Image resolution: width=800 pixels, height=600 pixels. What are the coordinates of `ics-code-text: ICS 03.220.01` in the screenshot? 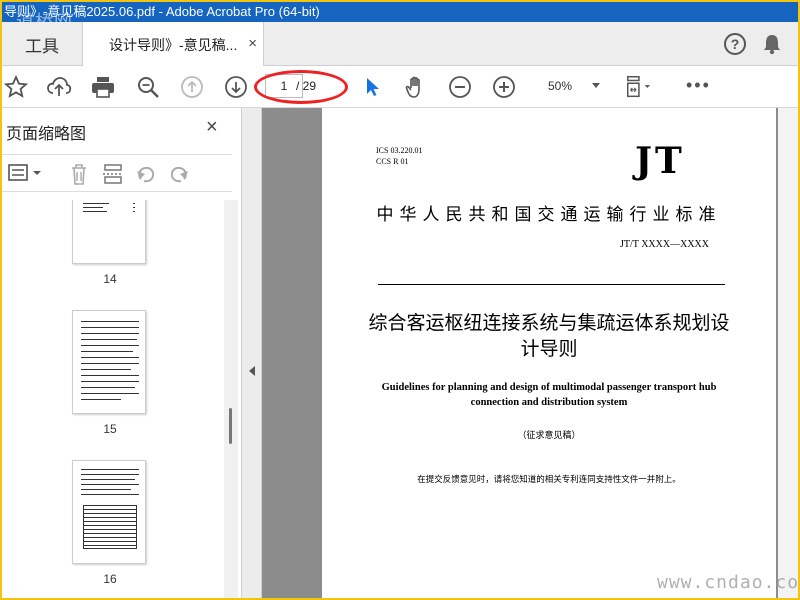 It's located at (399, 150).